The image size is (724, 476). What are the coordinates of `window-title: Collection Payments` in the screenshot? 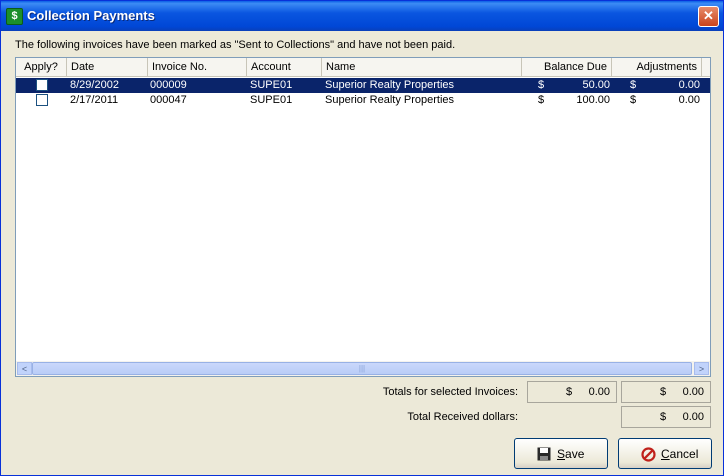 It's located at (91, 15).